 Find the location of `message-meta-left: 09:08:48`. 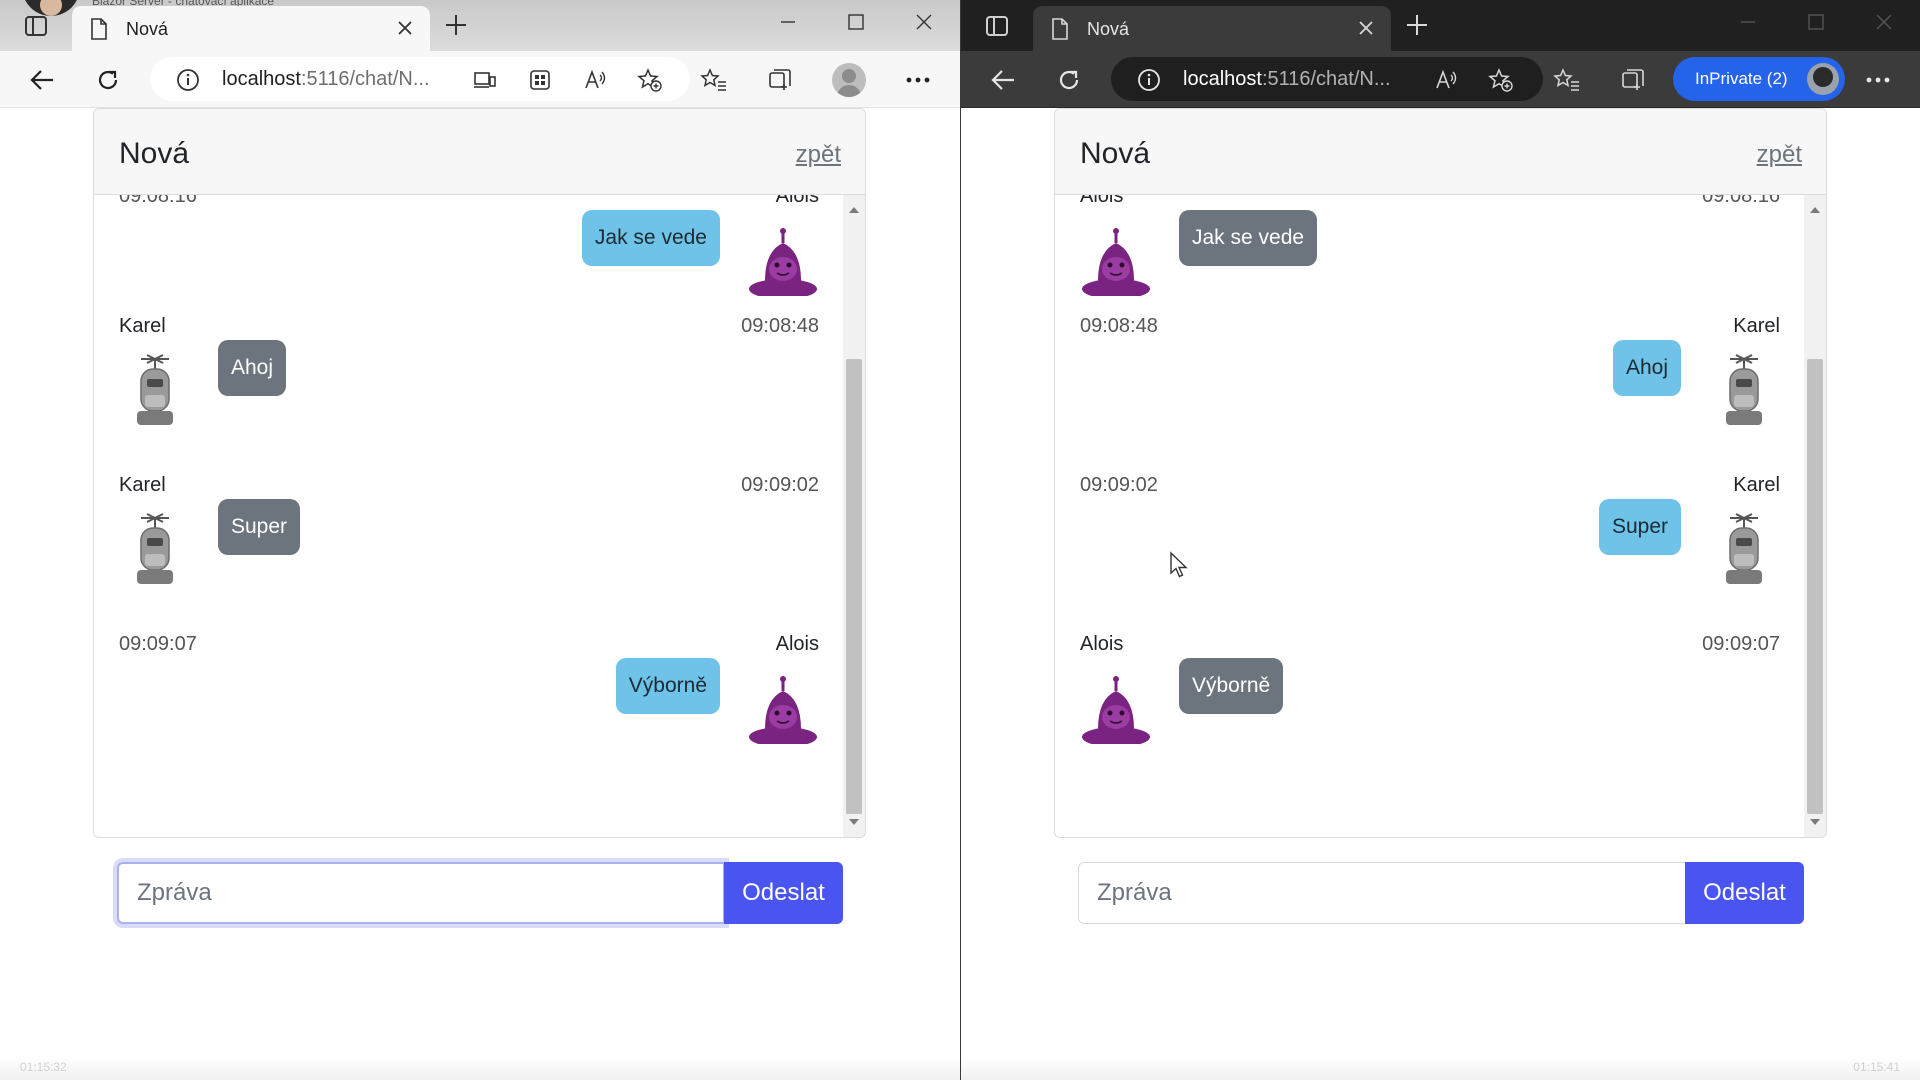

message-meta-left: 09:08:48 is located at coordinates (1119, 326).